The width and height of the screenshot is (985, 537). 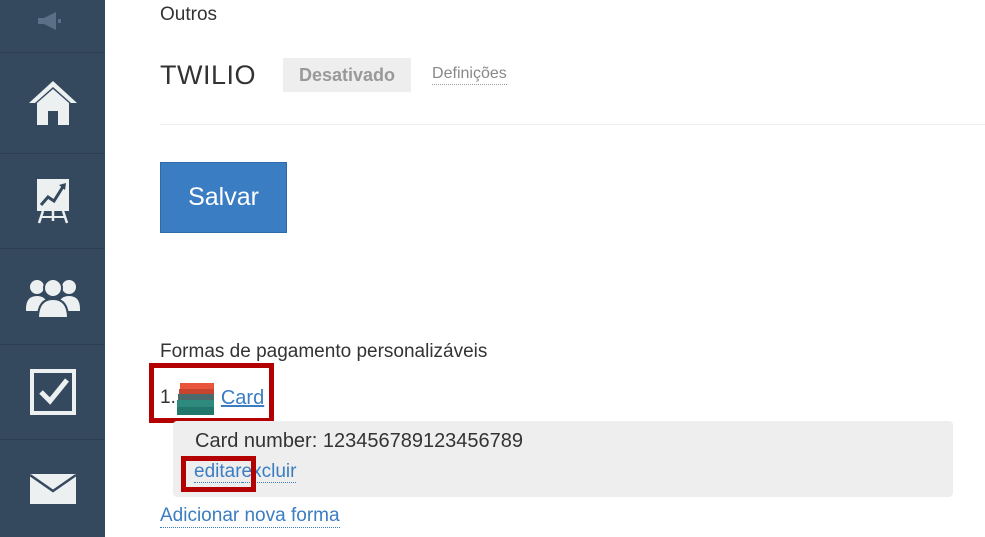 I want to click on checkbox-icon, so click(x=52, y=392).